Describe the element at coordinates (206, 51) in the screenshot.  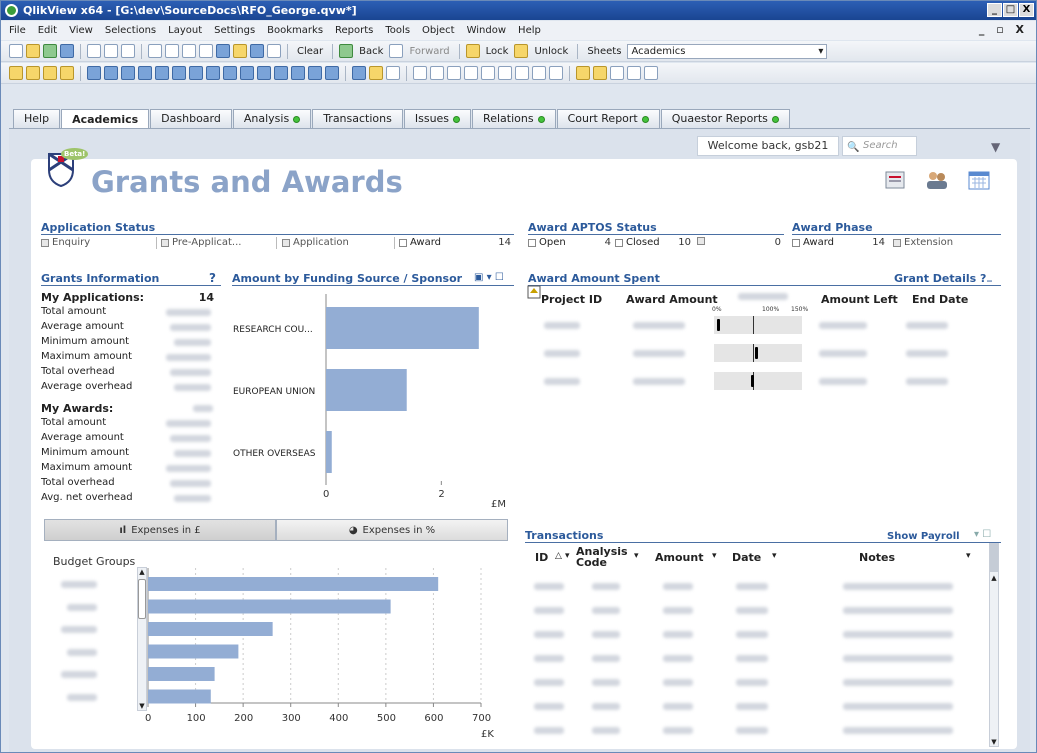
I see `select-icon` at that location.